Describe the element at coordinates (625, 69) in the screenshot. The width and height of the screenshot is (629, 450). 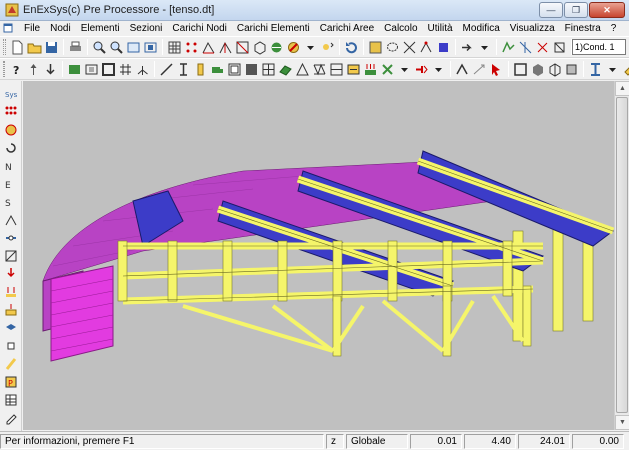
I see `paint-icon` at that location.